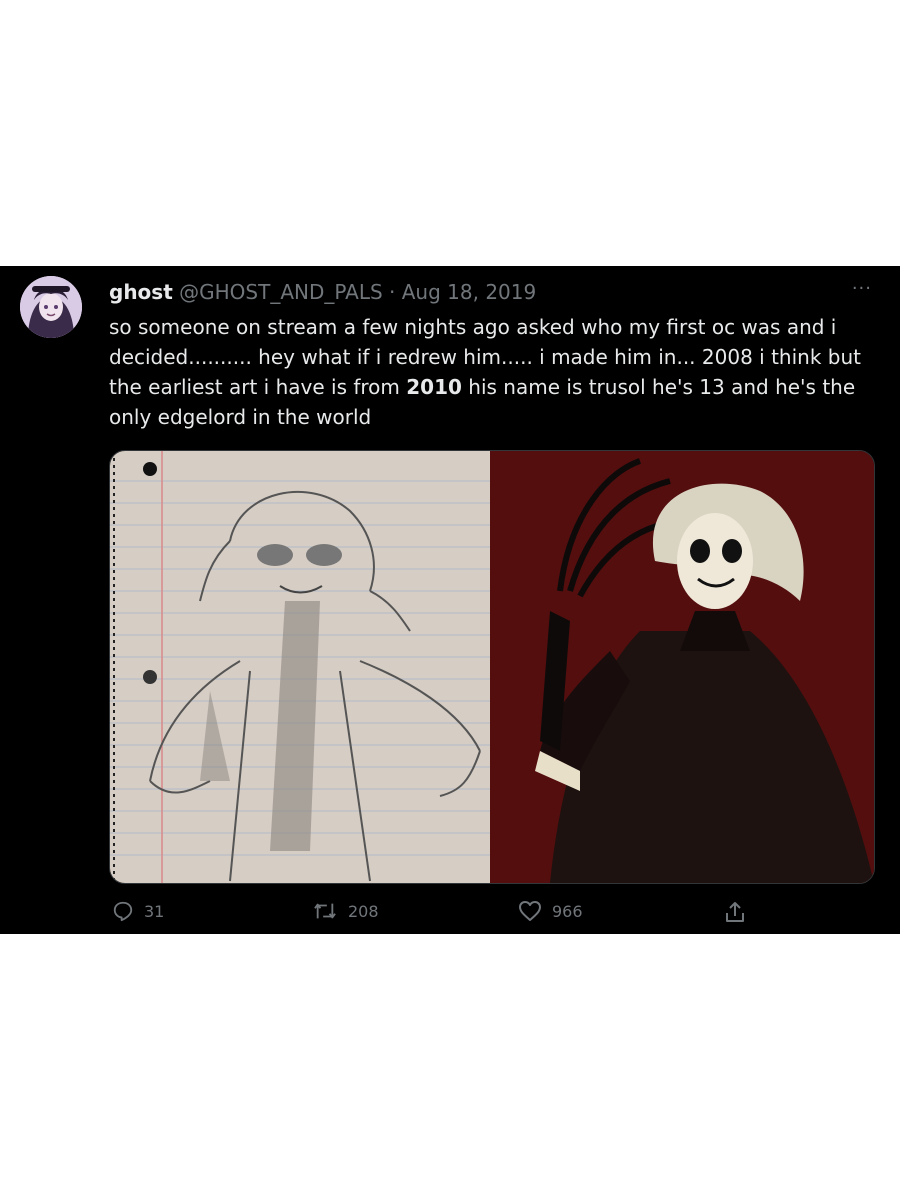  What do you see at coordinates (123, 911) in the screenshot?
I see `reply-icon` at bounding box center [123, 911].